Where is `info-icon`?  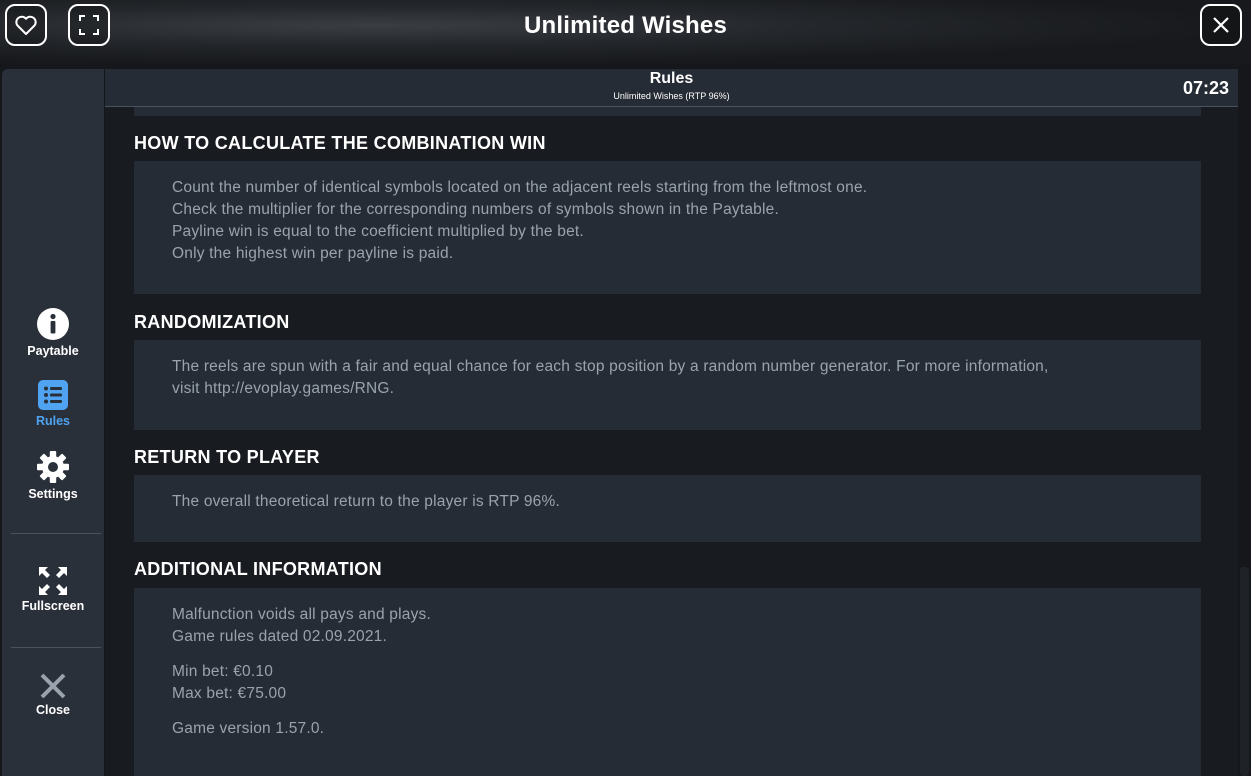 info-icon is located at coordinates (53, 324).